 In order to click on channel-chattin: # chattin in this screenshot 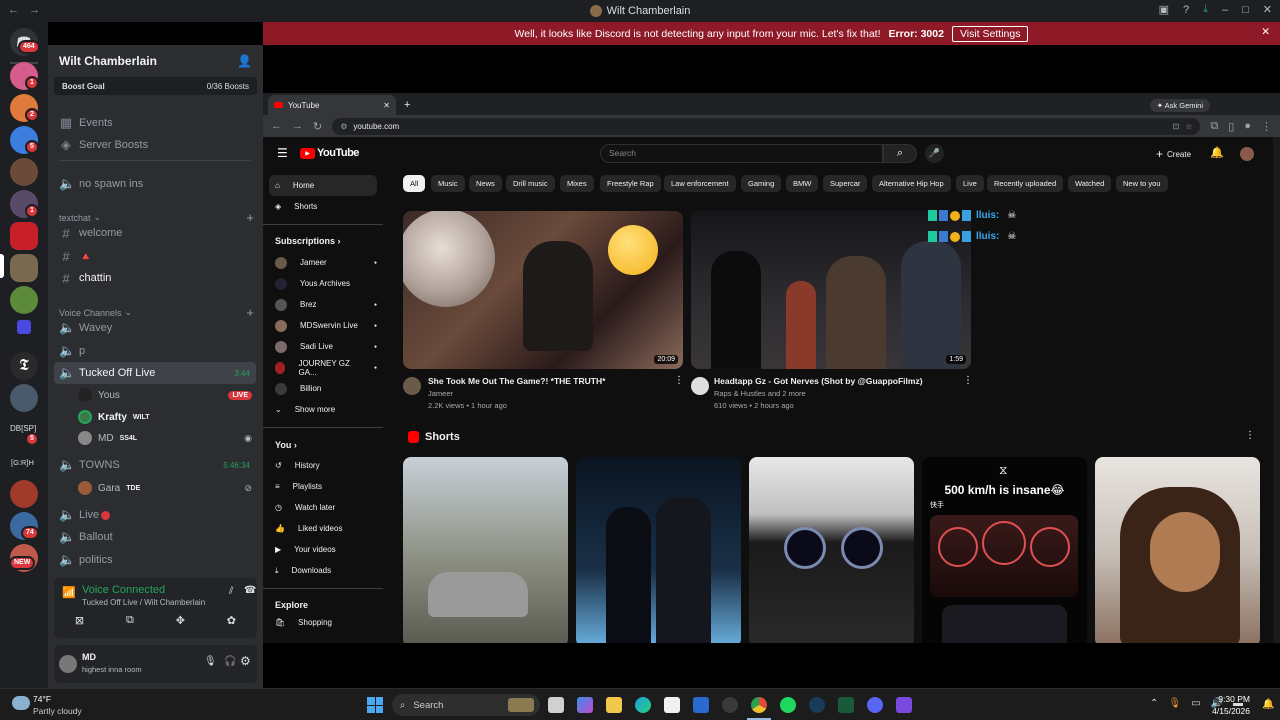, I will do `click(155, 278)`.